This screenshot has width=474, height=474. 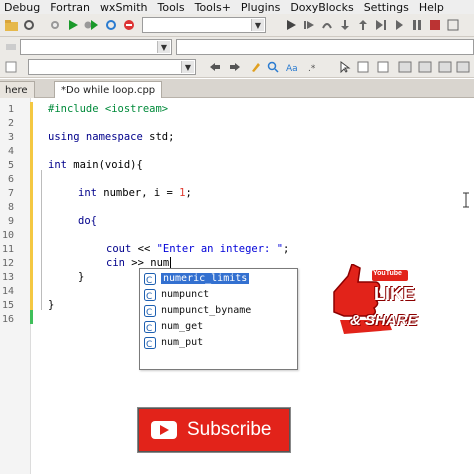 What do you see at coordinates (327, 25) in the screenshot?
I see `next-line-icon` at bounding box center [327, 25].